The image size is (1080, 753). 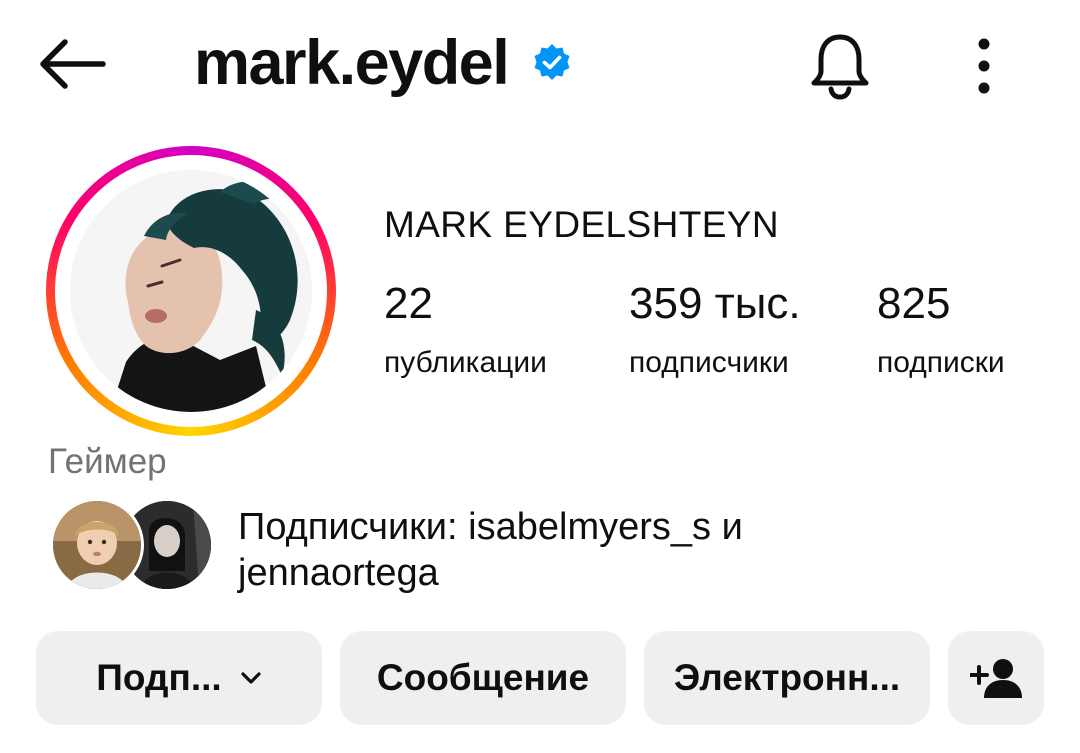 I want to click on suggested-users-button, so click(x=996, y=678).